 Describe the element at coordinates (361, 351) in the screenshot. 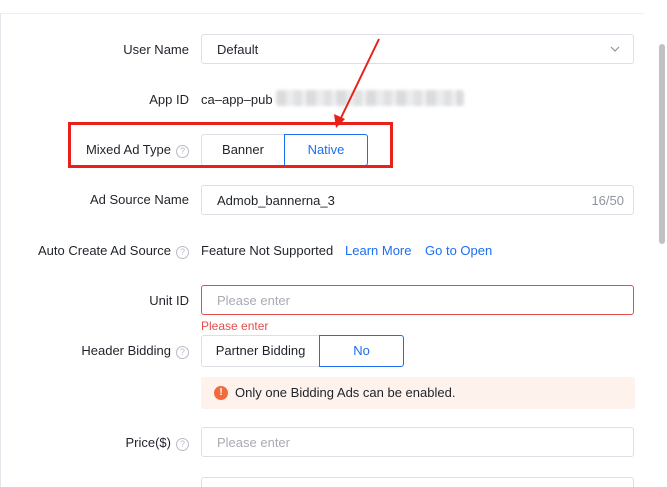

I see `header-bidding-no-option: No` at that location.